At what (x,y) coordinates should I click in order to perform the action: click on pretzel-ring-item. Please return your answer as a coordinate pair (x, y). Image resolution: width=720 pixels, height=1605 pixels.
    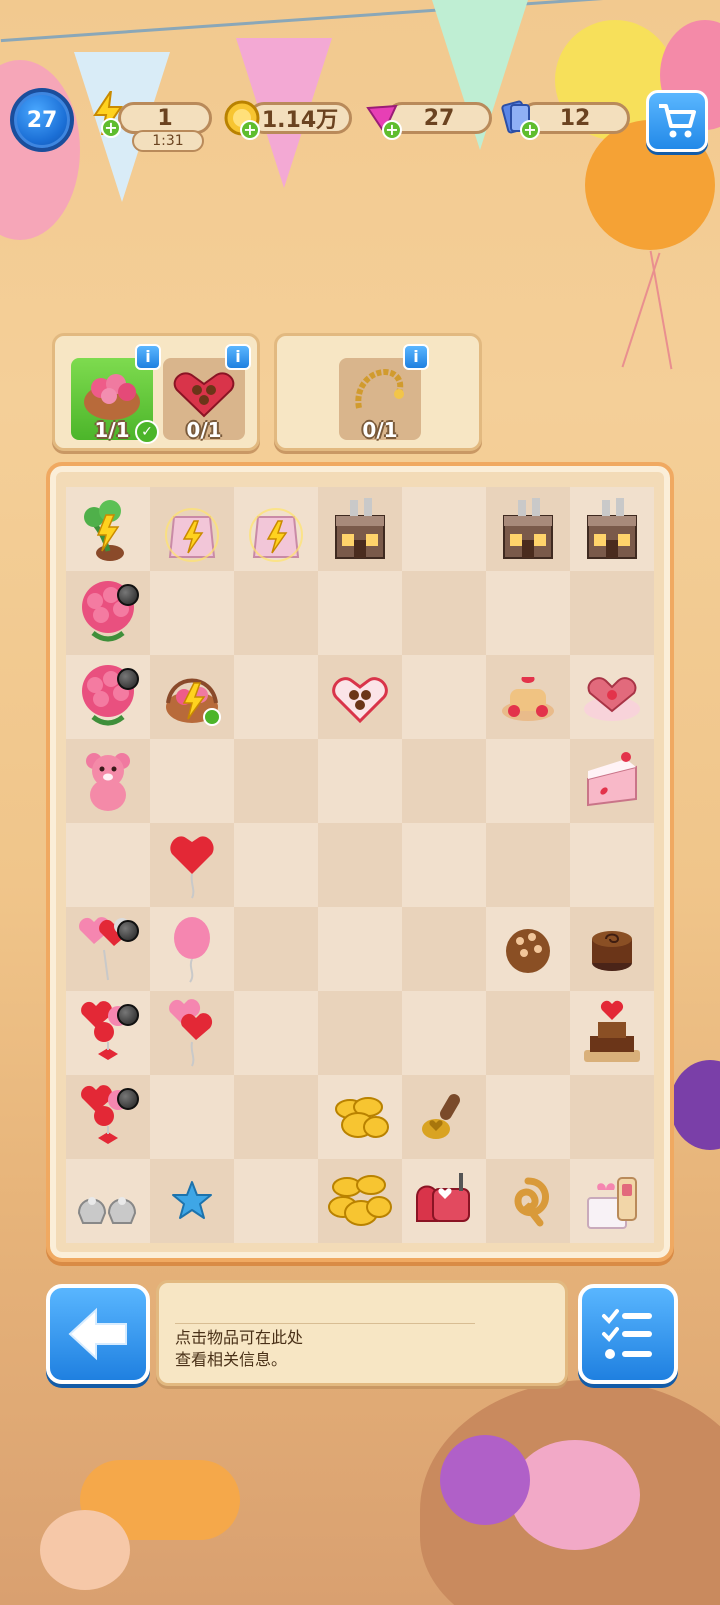
    Looking at the image, I should click on (528, 1201).